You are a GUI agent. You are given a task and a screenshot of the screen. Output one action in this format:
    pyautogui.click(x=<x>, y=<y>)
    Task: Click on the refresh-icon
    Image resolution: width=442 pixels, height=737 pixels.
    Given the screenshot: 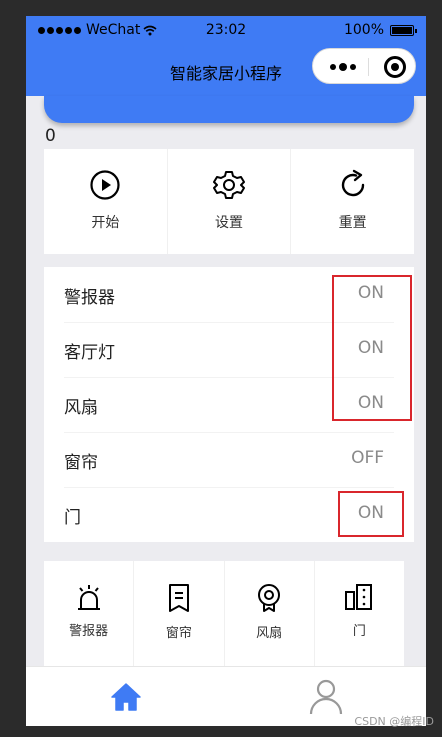 What is the action you would take?
    pyautogui.click(x=352, y=183)
    